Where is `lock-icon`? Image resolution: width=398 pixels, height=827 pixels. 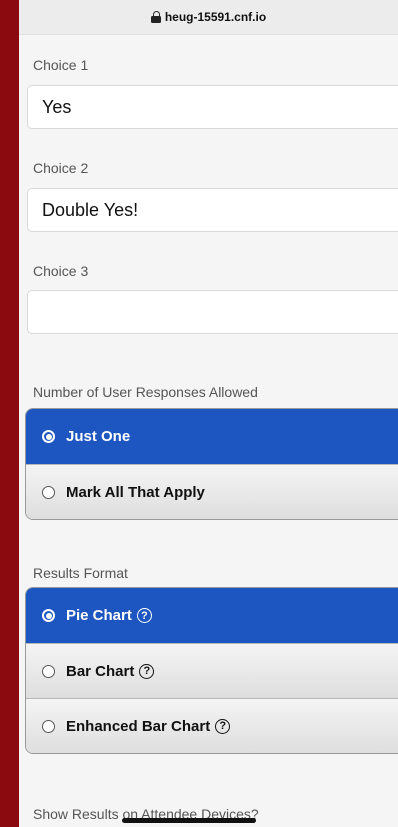 lock-icon is located at coordinates (155, 17).